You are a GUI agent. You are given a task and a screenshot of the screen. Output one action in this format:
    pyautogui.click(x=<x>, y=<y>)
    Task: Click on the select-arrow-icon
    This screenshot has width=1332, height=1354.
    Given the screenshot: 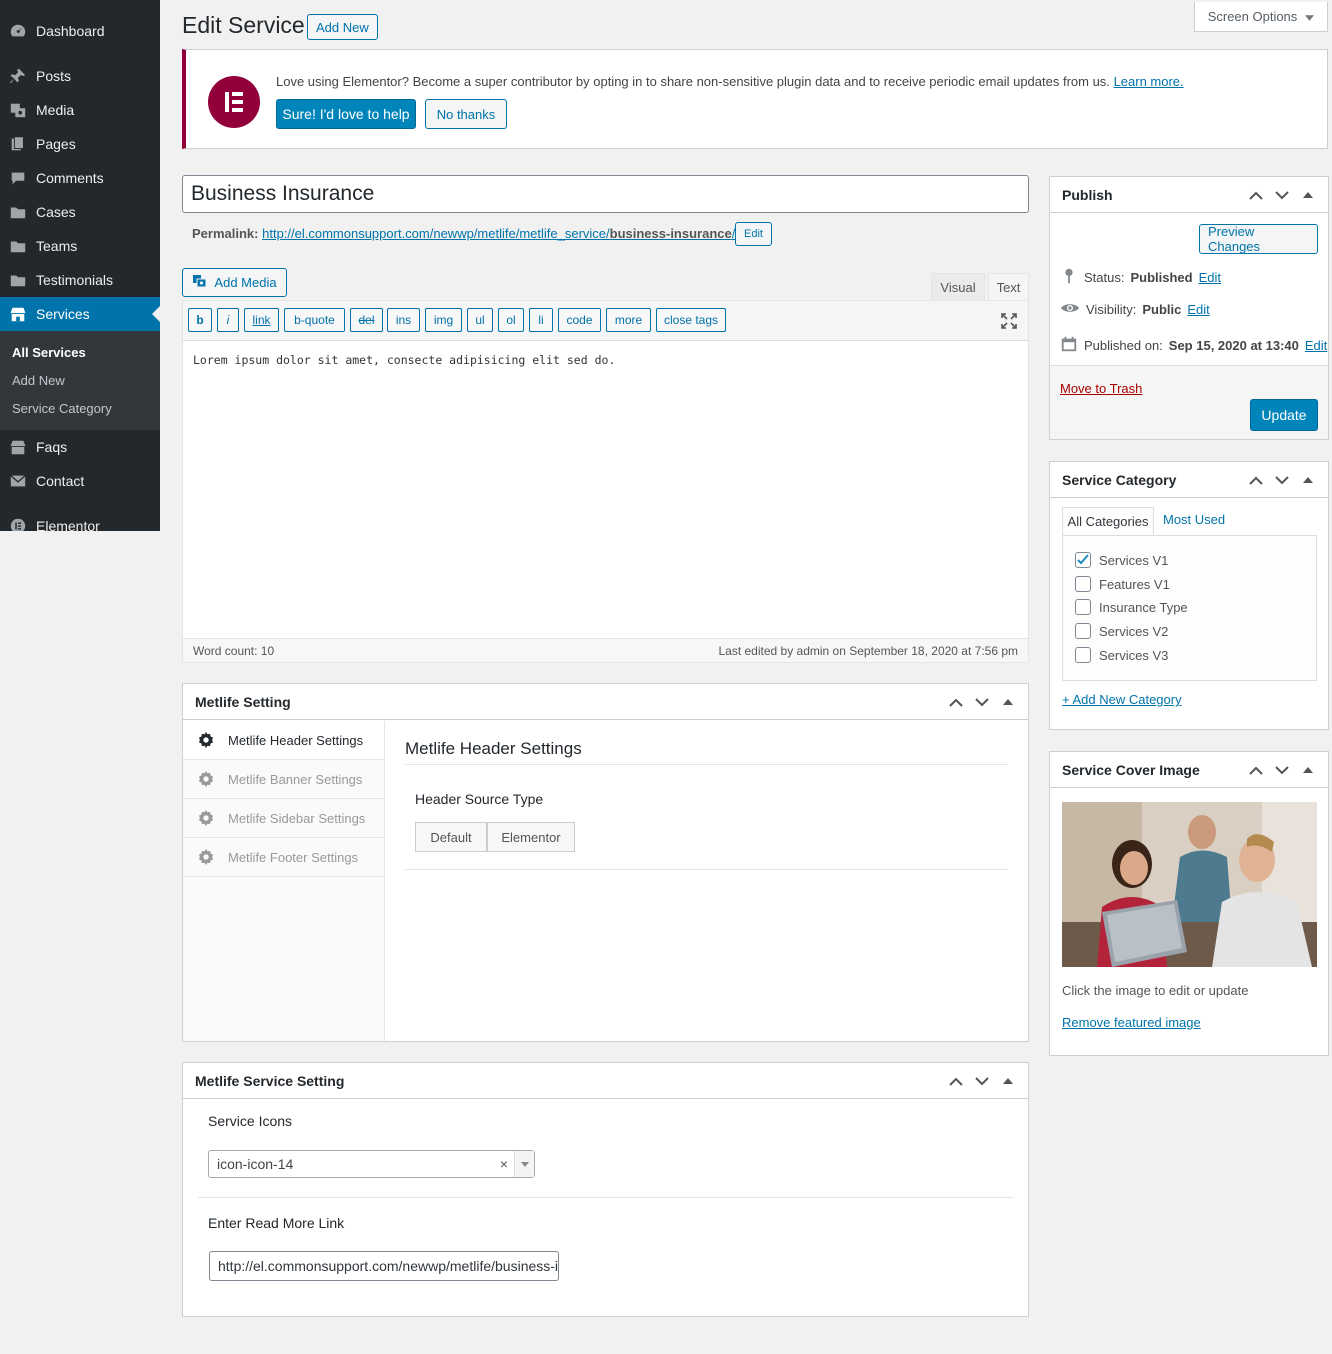 What is the action you would take?
    pyautogui.click(x=524, y=1164)
    